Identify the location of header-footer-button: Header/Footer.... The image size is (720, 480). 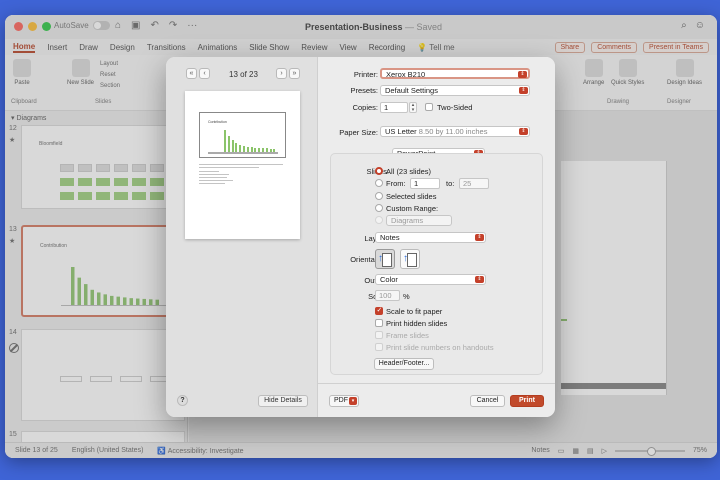
(404, 364).